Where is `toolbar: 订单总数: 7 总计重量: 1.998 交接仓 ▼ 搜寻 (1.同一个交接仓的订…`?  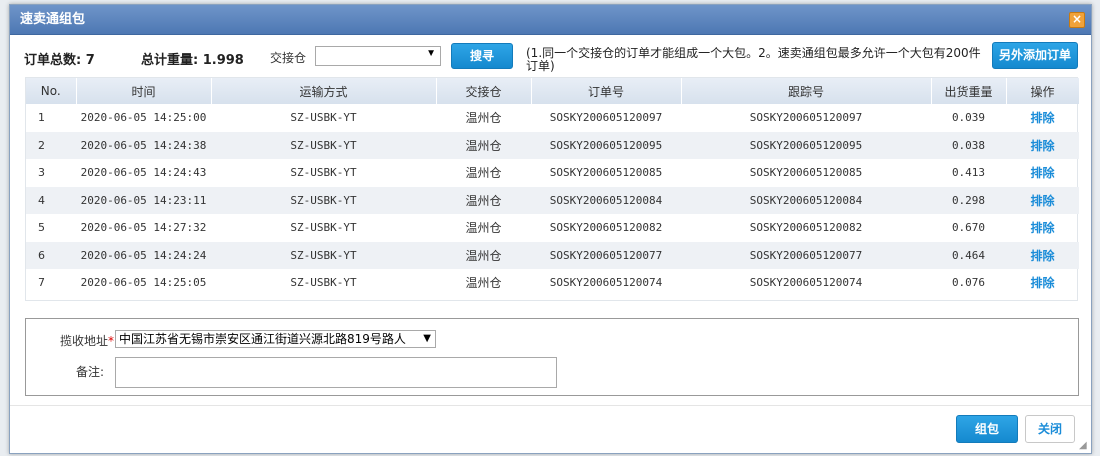
toolbar: 订单总数: 7 总计重量: 1.998 交接仓 ▼ 搜寻 (1.同一个交接仓的订… is located at coordinates (550, 57).